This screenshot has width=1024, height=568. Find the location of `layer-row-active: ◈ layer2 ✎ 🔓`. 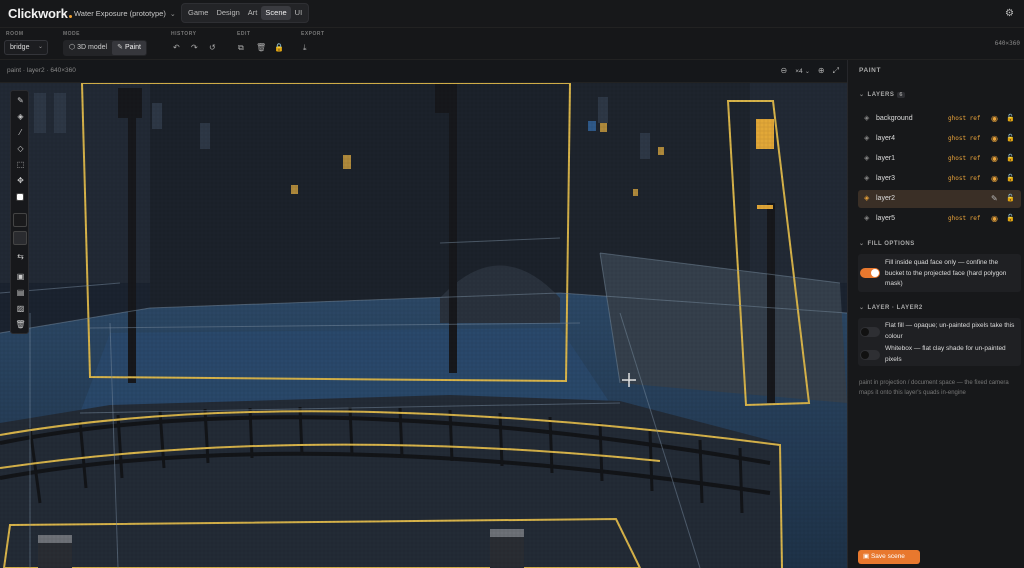

layer-row-active: ◈ layer2 ✎ 🔓 is located at coordinates (939, 199).